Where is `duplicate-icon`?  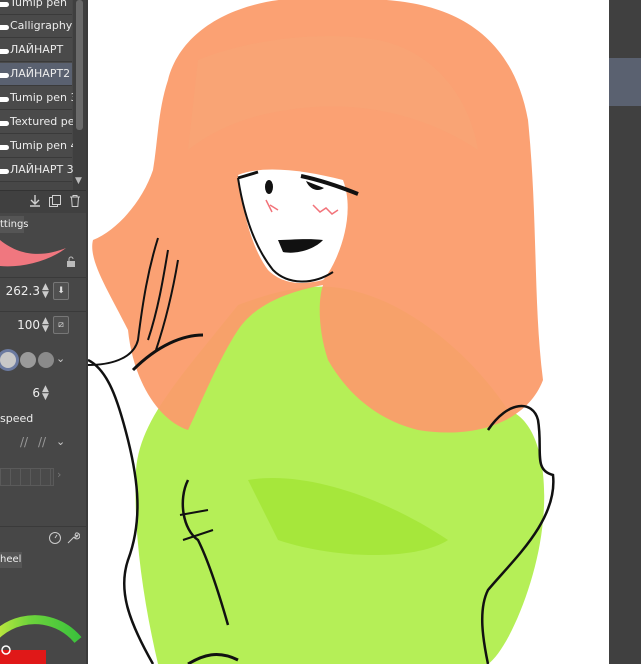 duplicate-icon is located at coordinates (55, 201).